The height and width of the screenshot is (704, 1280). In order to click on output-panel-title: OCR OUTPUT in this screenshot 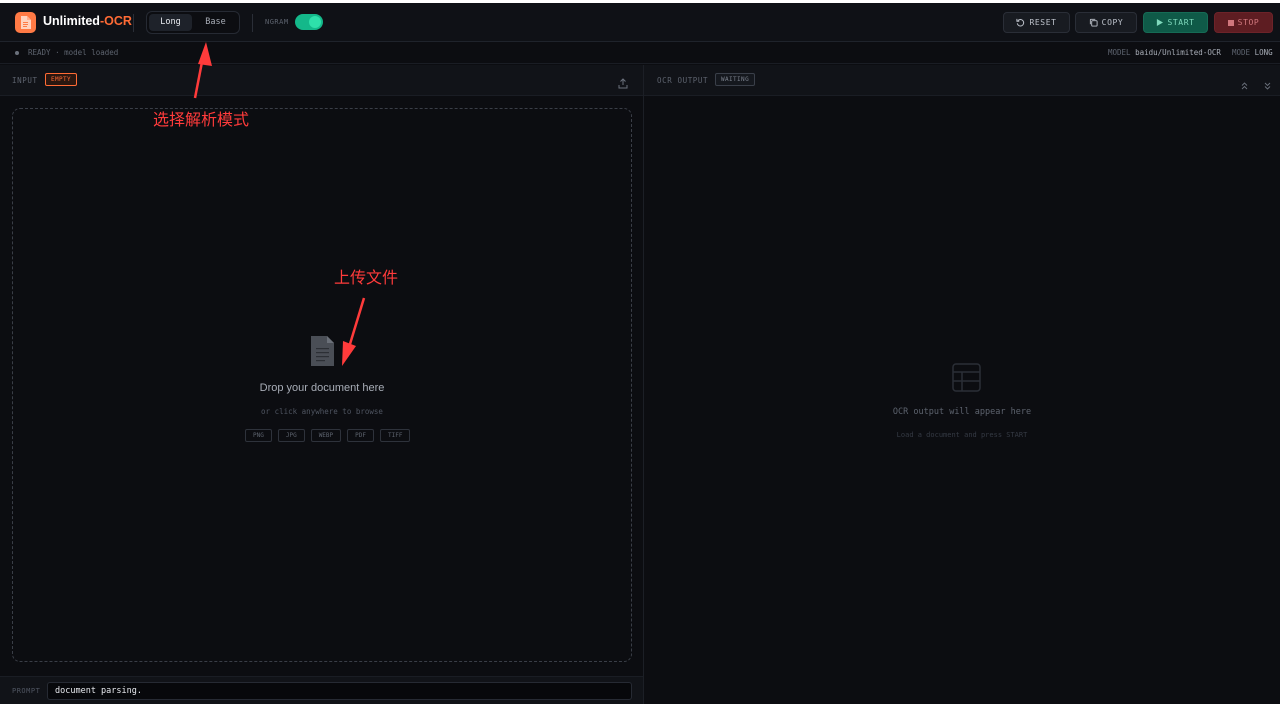, I will do `click(683, 80)`.